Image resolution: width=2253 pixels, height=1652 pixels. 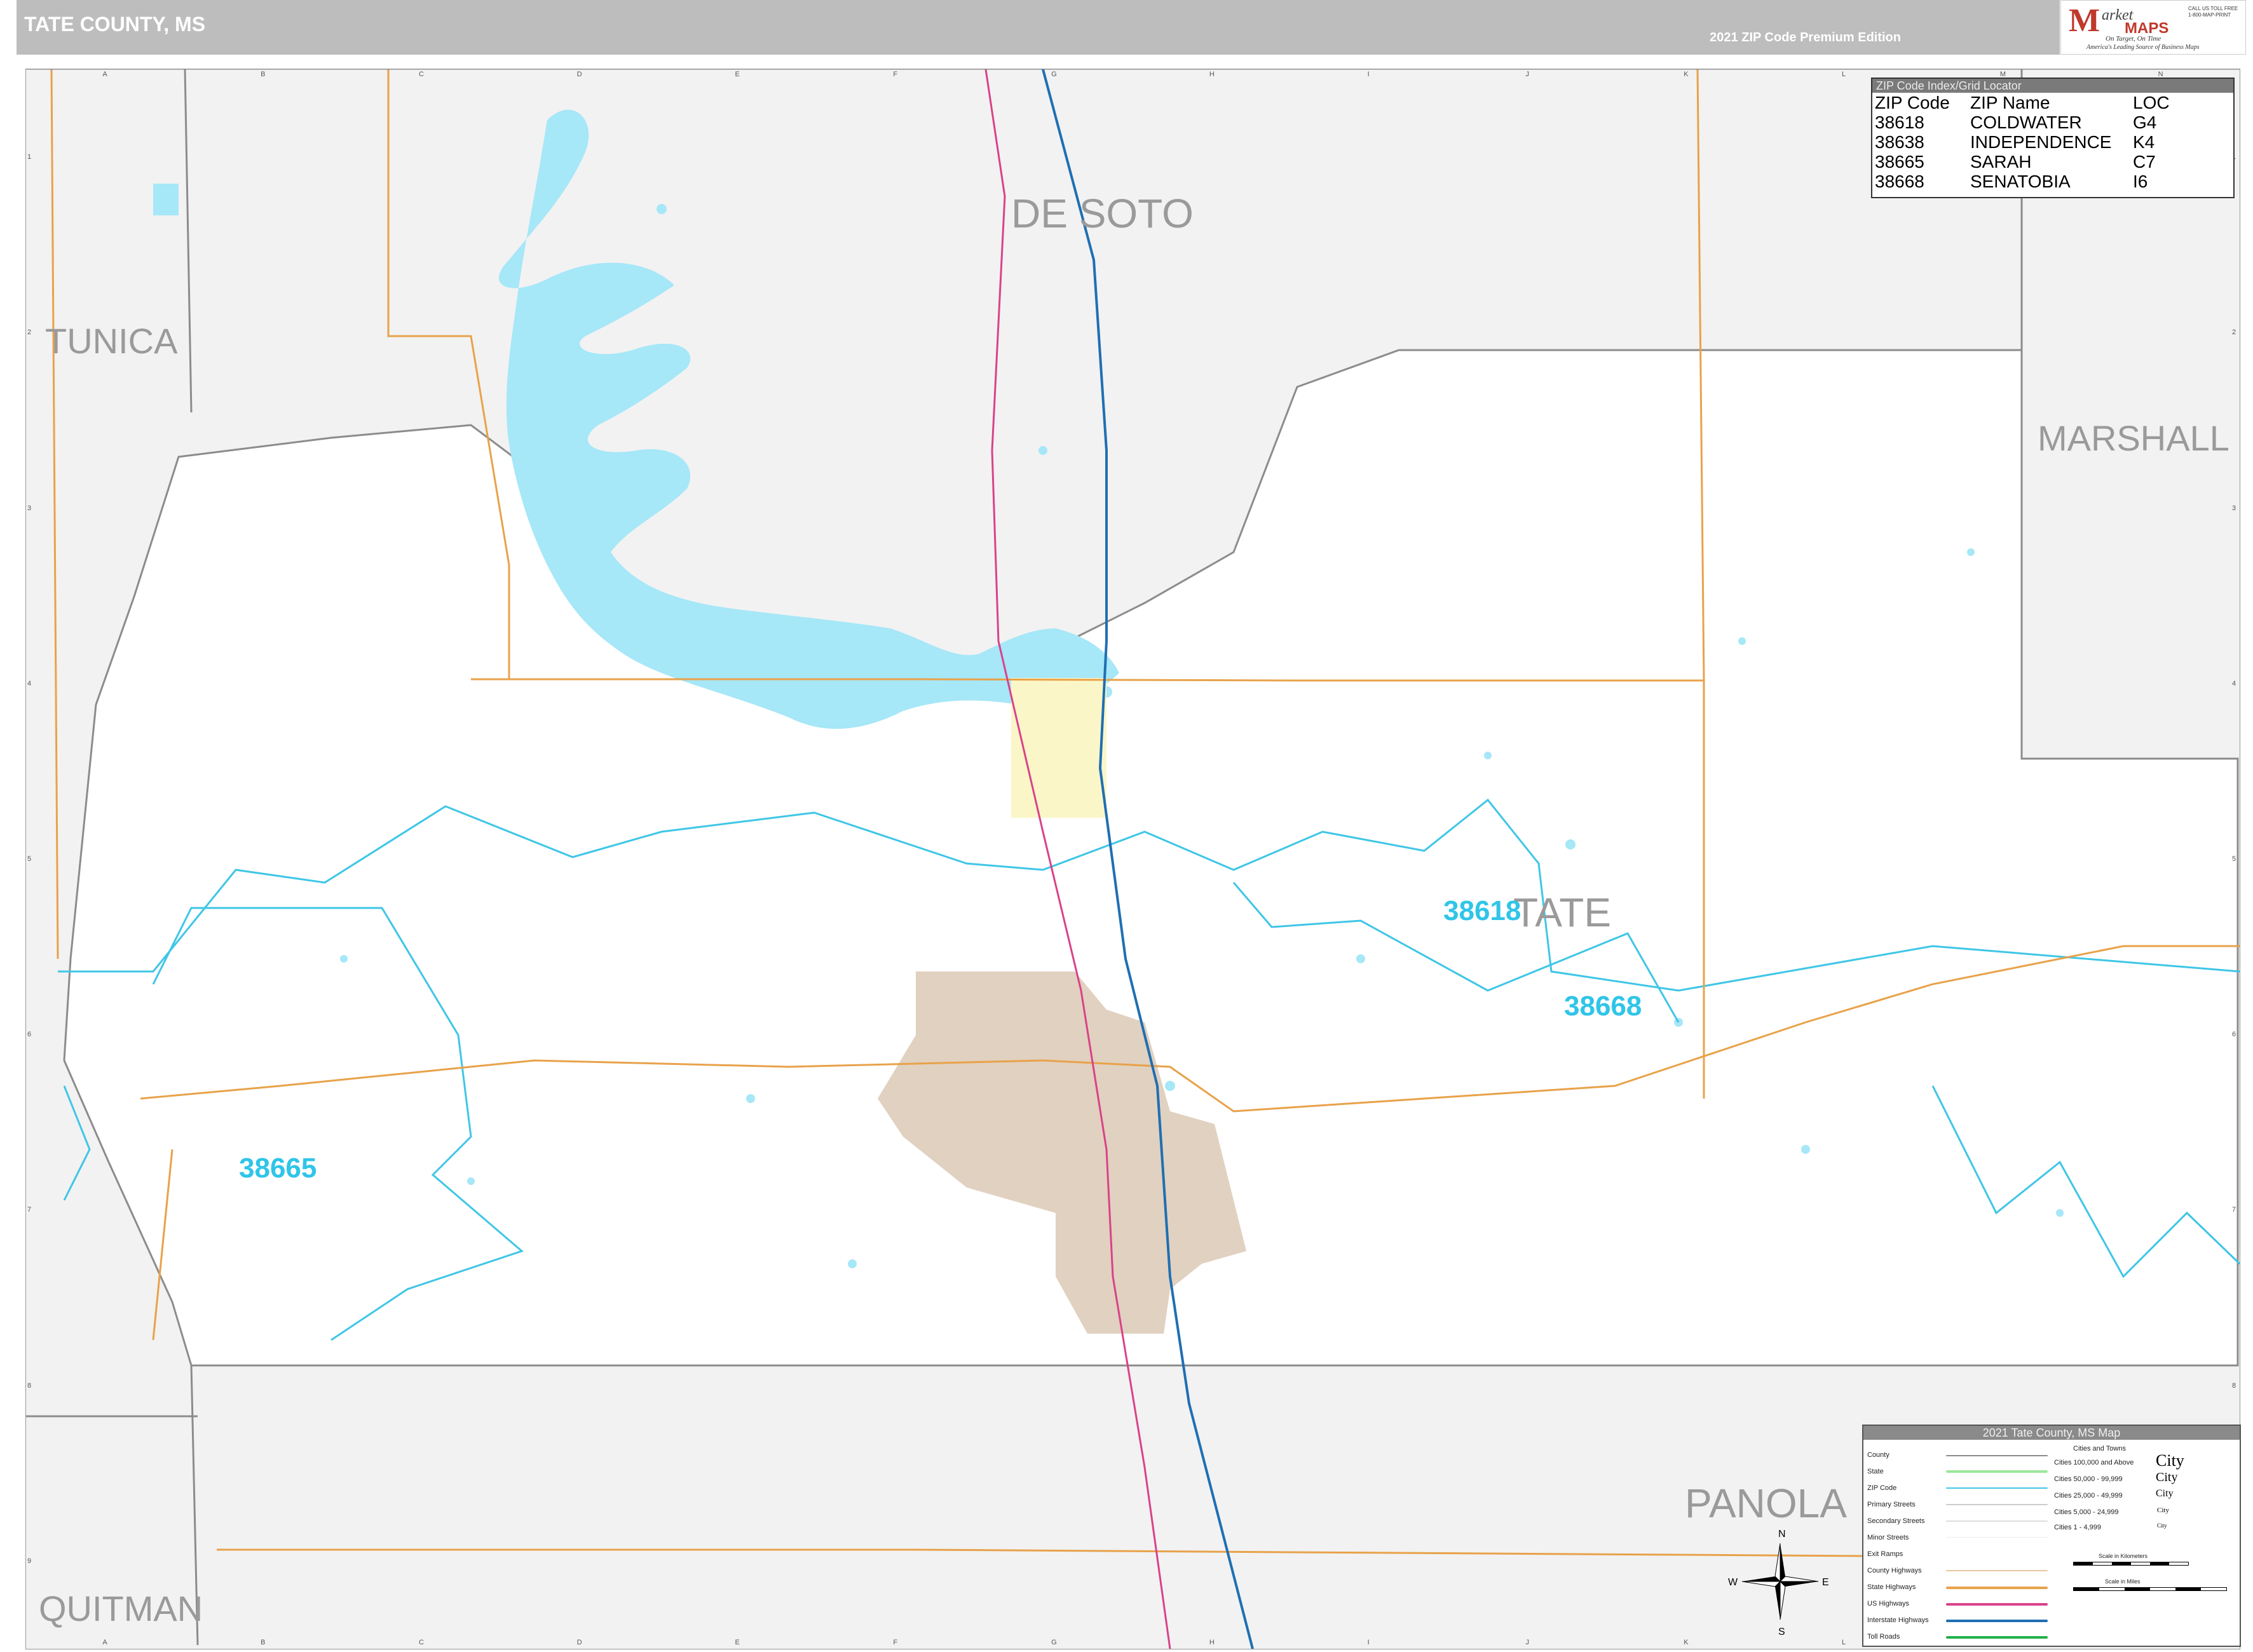 What do you see at coordinates (1781, 1632) in the screenshot?
I see `compass-s: S` at bounding box center [1781, 1632].